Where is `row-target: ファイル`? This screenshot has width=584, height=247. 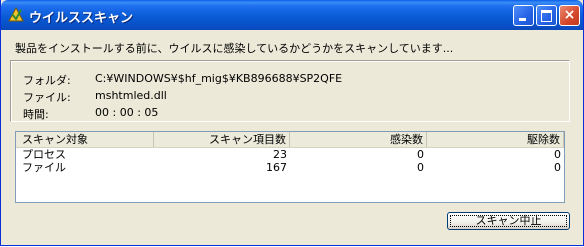
row-target: ファイル is located at coordinates (44, 167).